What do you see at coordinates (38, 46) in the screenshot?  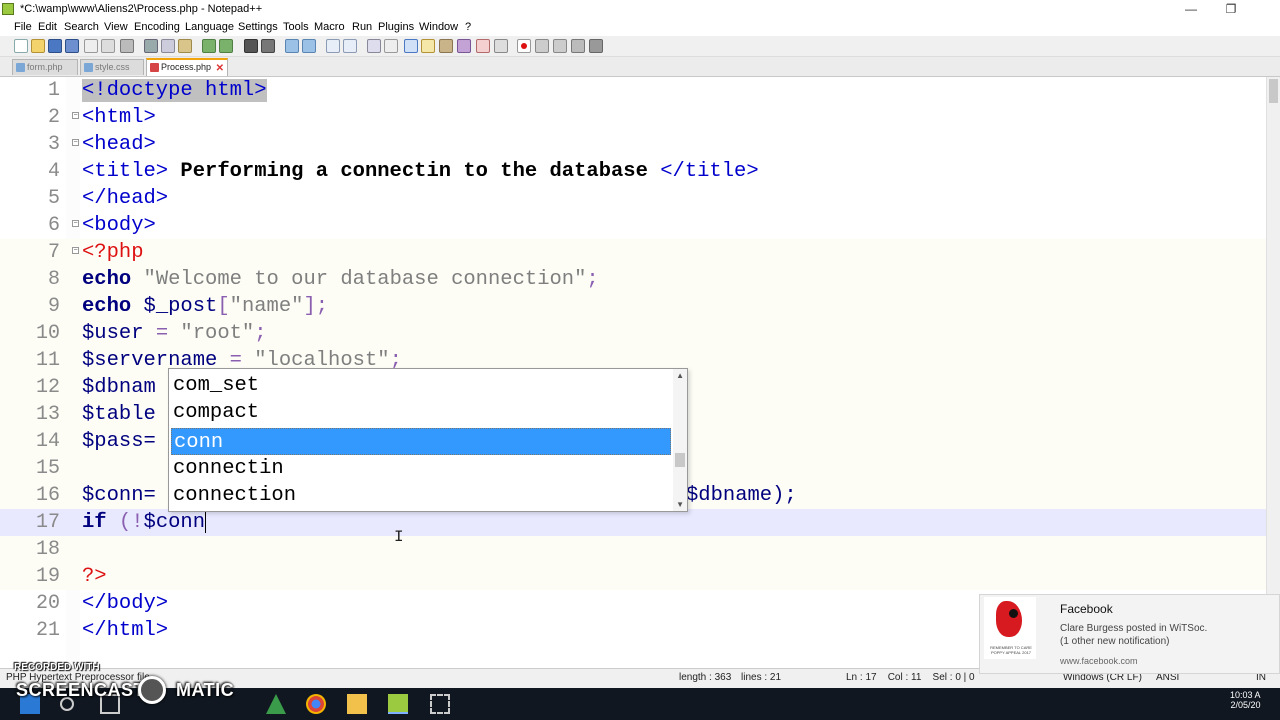 I see `open-file-icon` at bounding box center [38, 46].